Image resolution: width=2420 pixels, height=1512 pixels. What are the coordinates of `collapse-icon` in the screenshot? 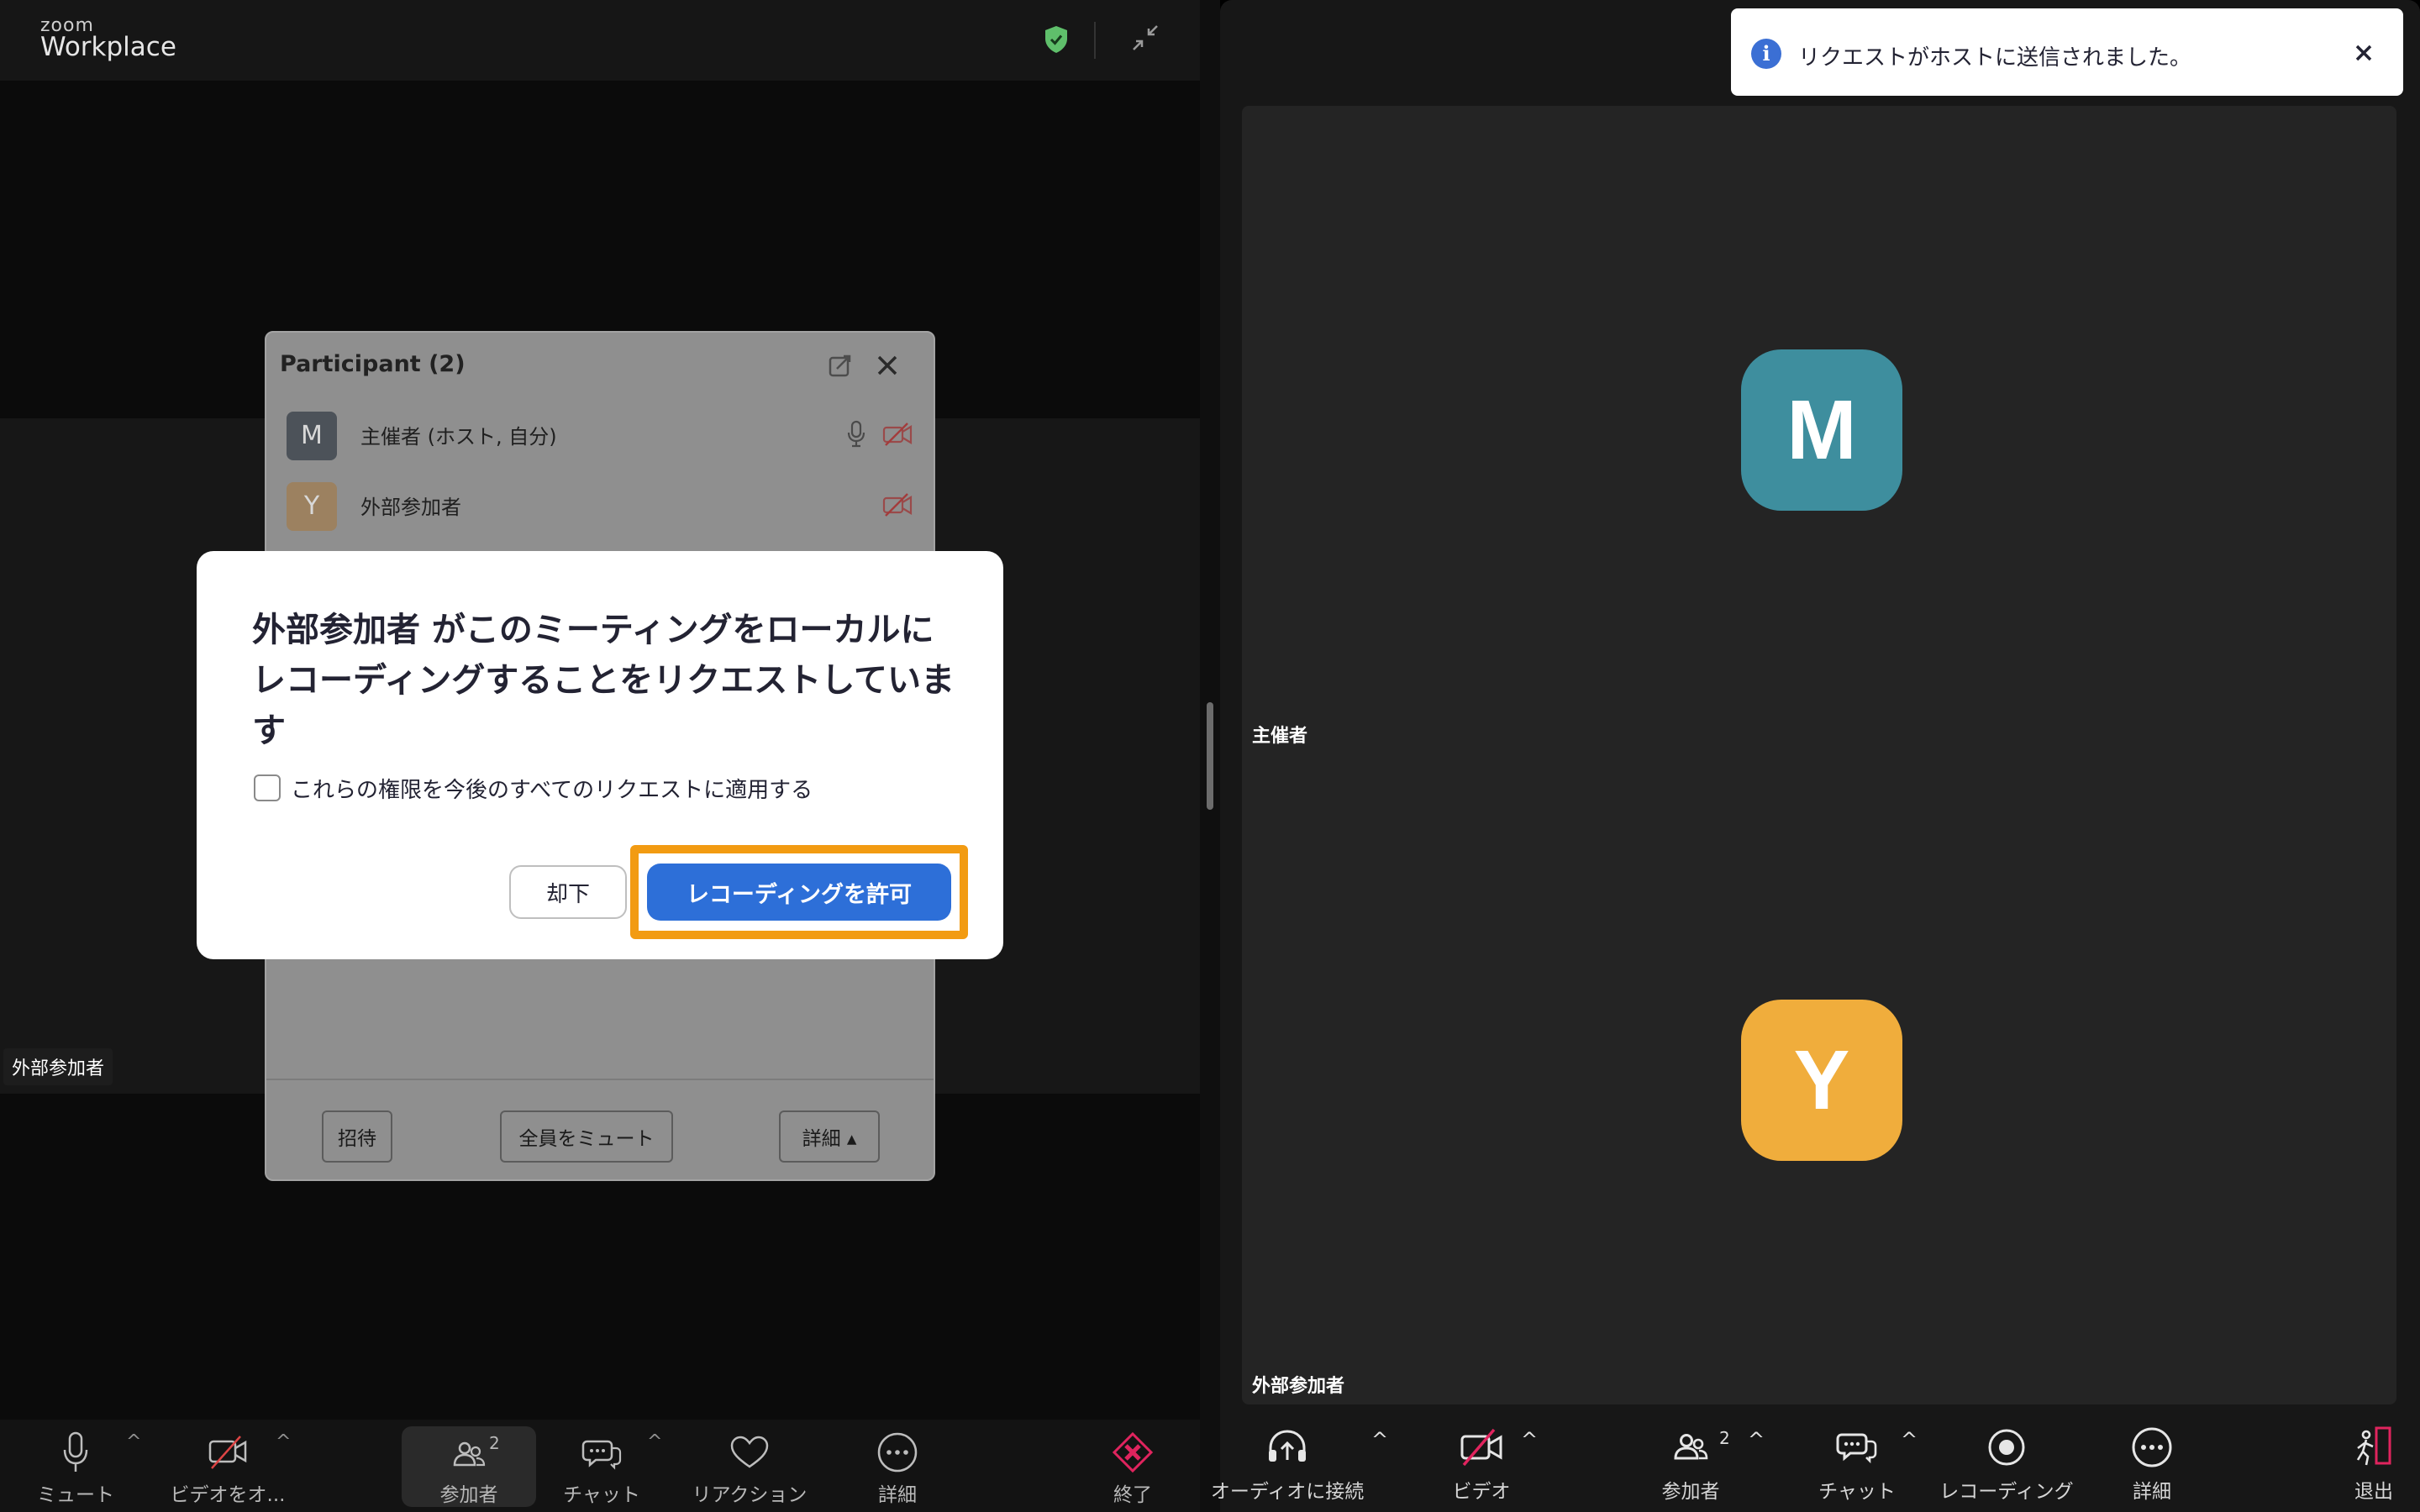 It's located at (1145, 38).